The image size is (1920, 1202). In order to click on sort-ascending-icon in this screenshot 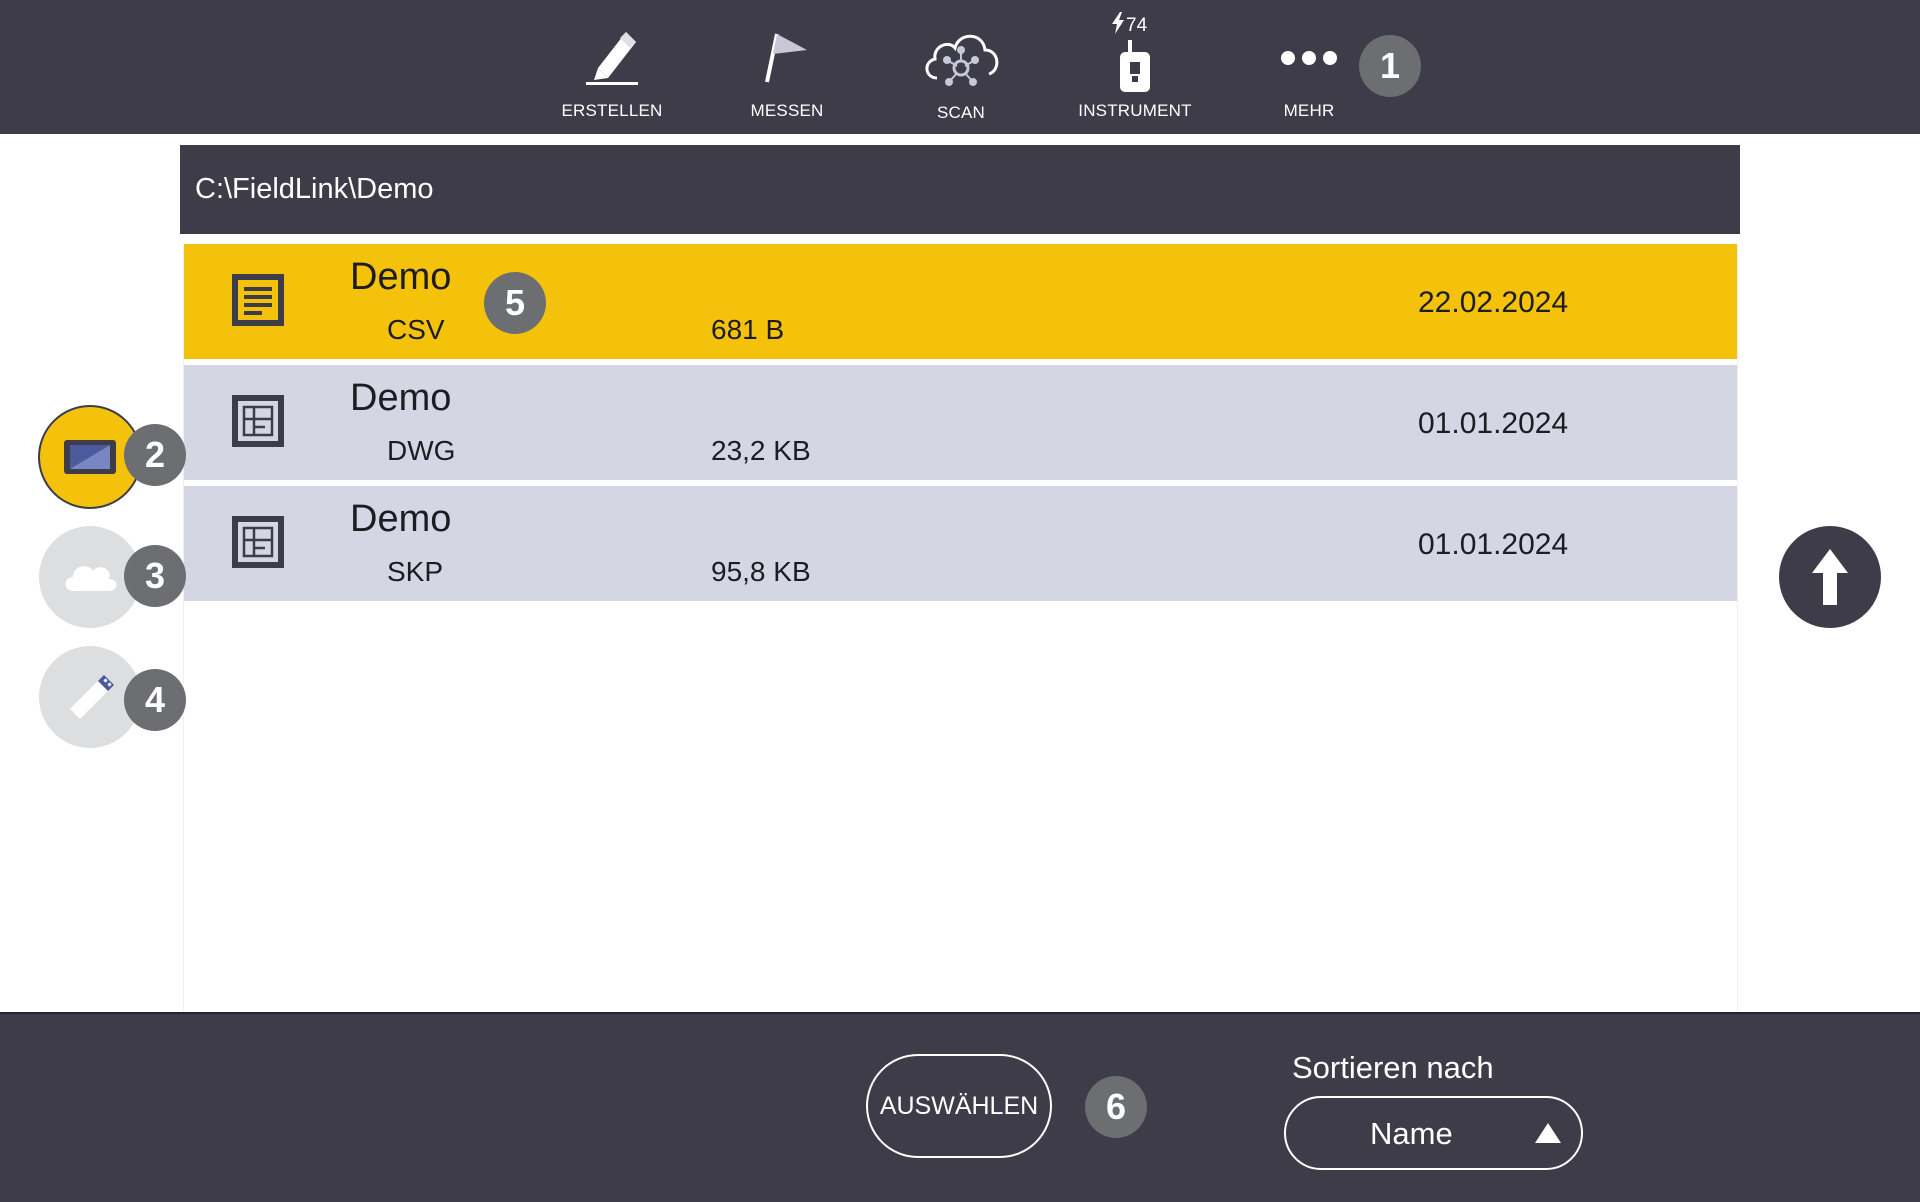, I will do `click(1548, 1135)`.